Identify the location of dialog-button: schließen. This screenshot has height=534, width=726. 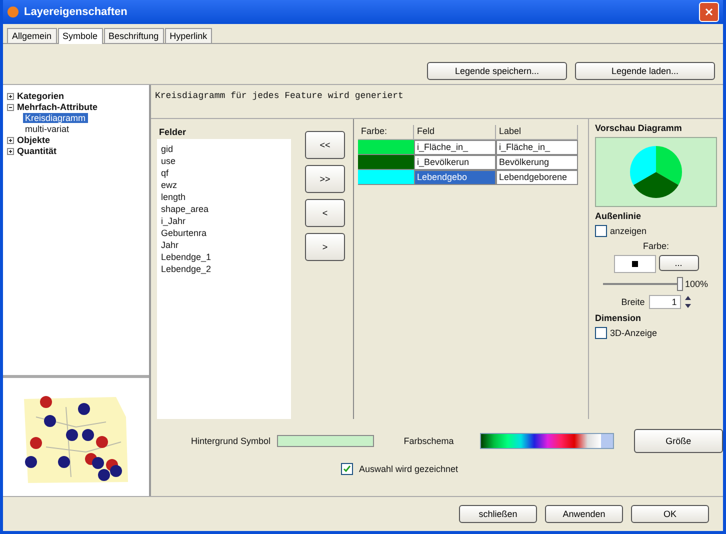
(498, 514).